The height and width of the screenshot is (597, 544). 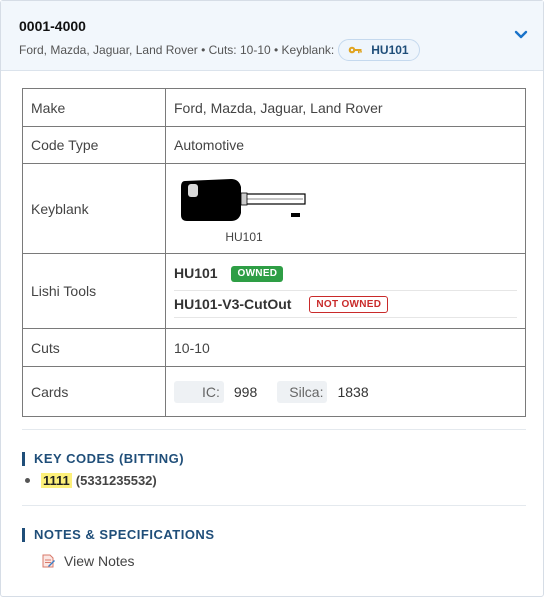 I want to click on cards-cell: IC: 998 Silca: 1838, so click(x=345, y=391).